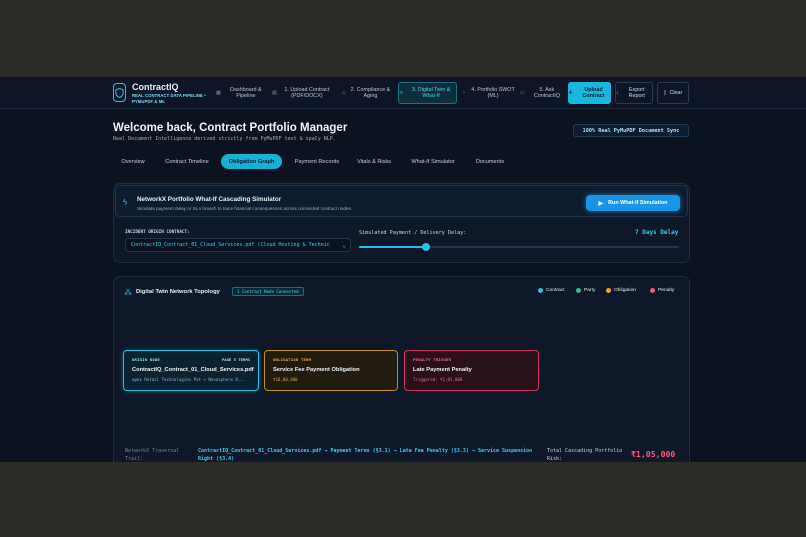 The image size is (806, 537). I want to click on node-title: Service Fee Payment Obligation, so click(316, 370).